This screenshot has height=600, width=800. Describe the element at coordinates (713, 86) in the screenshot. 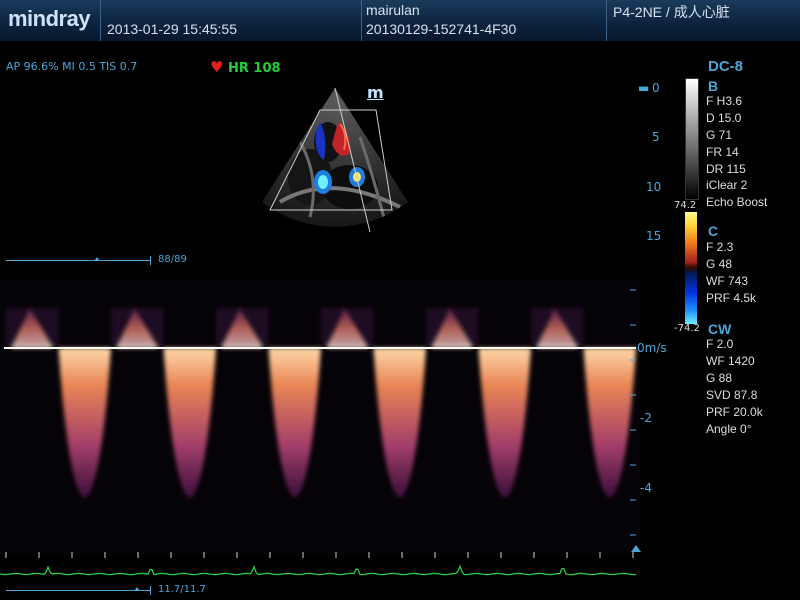

I see `b-mode-title: B` at that location.